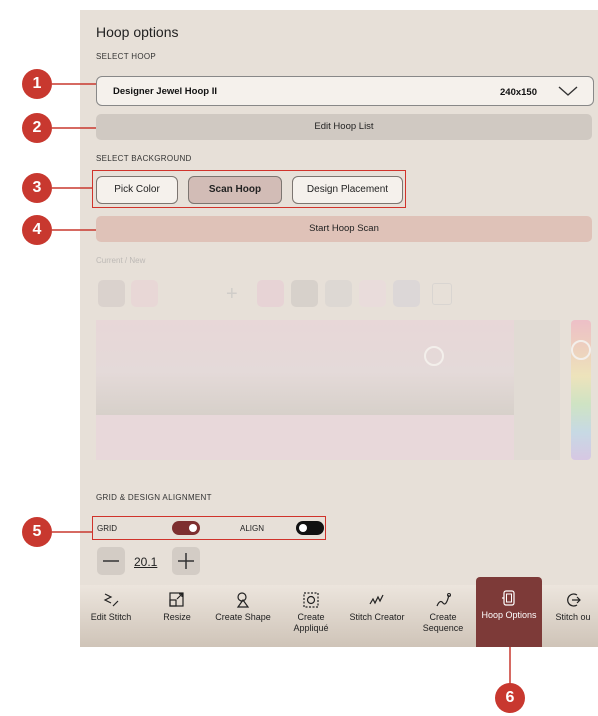 Image resolution: width=598 pixels, height=716 pixels. I want to click on callout-1: 1, so click(37, 84).